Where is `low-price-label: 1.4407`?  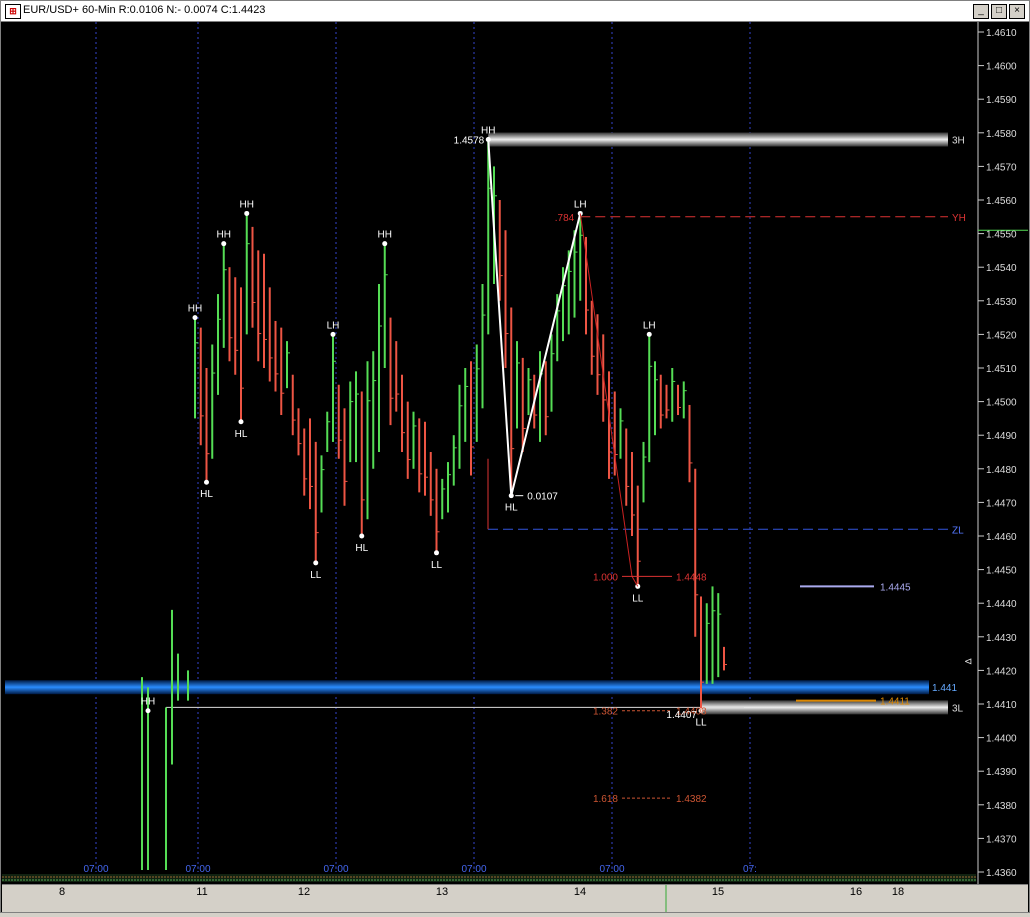
low-price-label: 1.4407 is located at coordinates (681, 715).